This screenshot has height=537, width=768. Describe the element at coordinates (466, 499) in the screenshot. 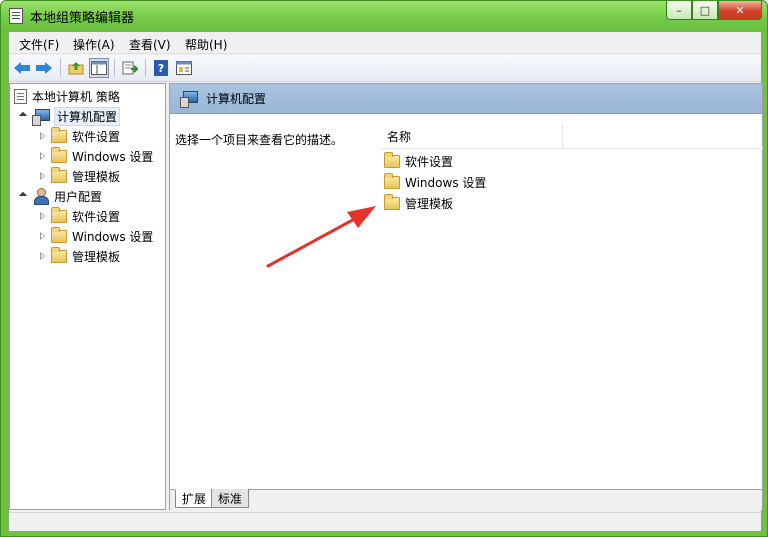

I see `view-tabs: 扩展 标准` at that location.